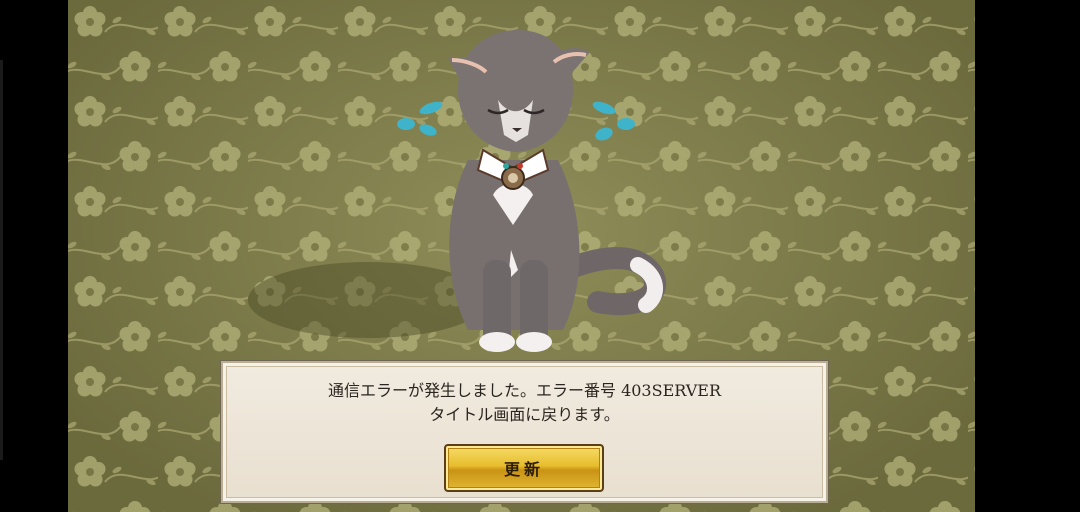  Describe the element at coordinates (524, 390) in the screenshot. I see `error-message-line1: 通信エラーが発生しました。エラー番号 403SERVER` at that location.